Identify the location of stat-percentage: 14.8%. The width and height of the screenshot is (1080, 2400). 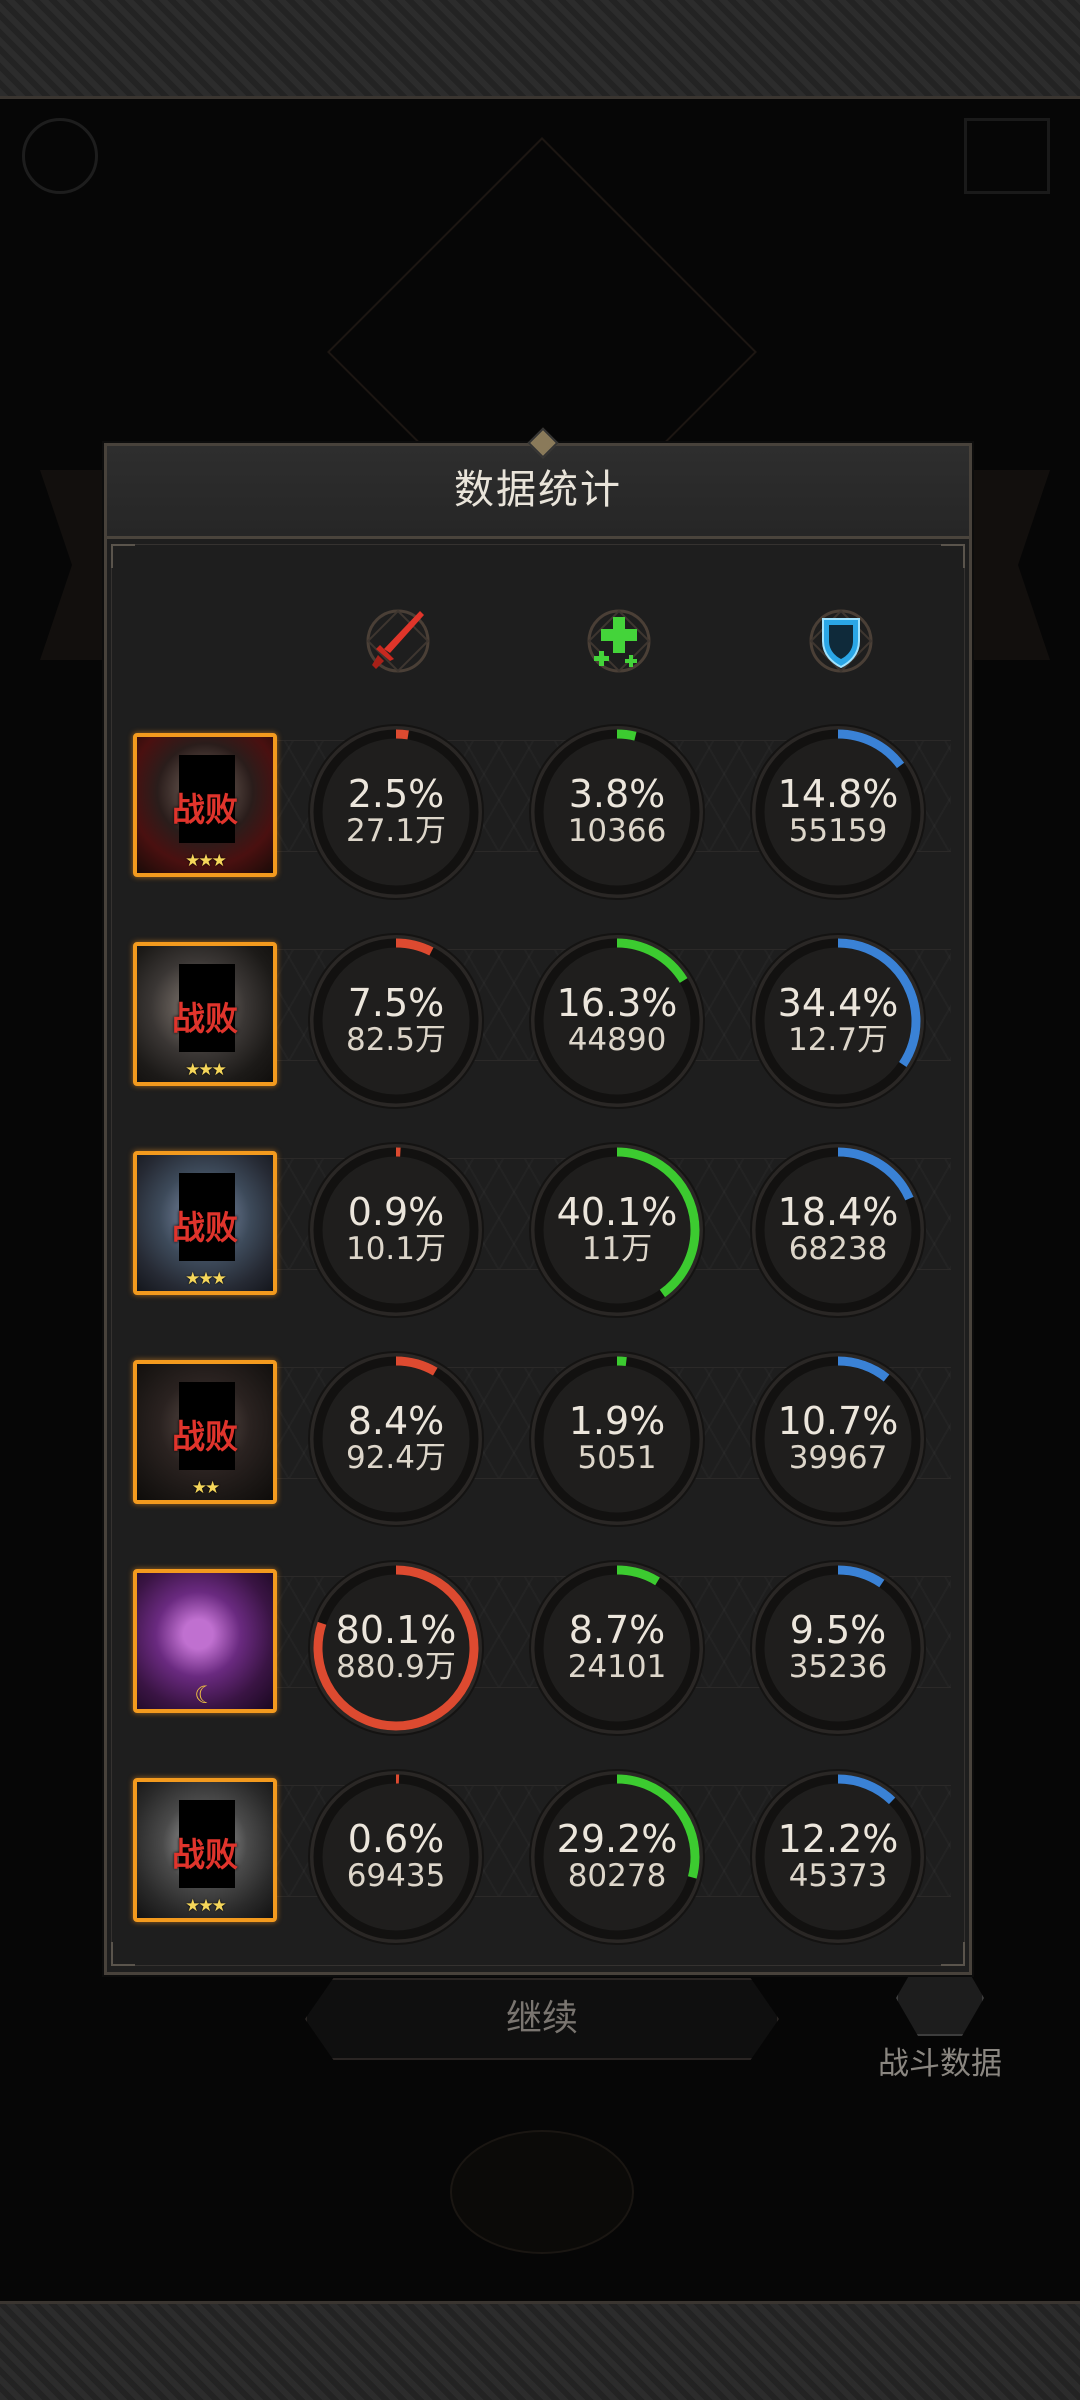
(838, 794).